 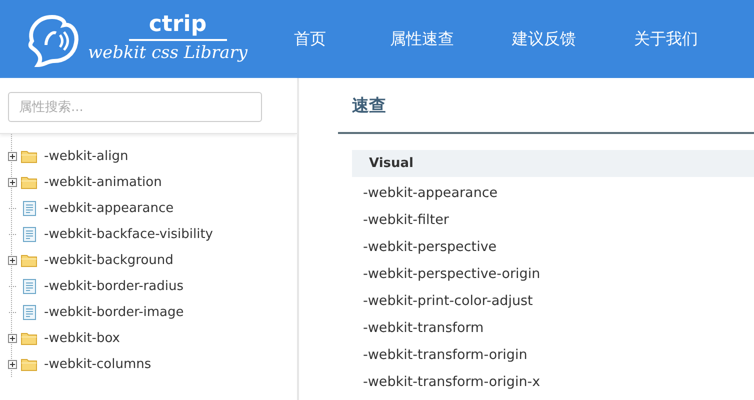 What do you see at coordinates (693, 39) in the screenshot?
I see `nav-link: 关于我们` at bounding box center [693, 39].